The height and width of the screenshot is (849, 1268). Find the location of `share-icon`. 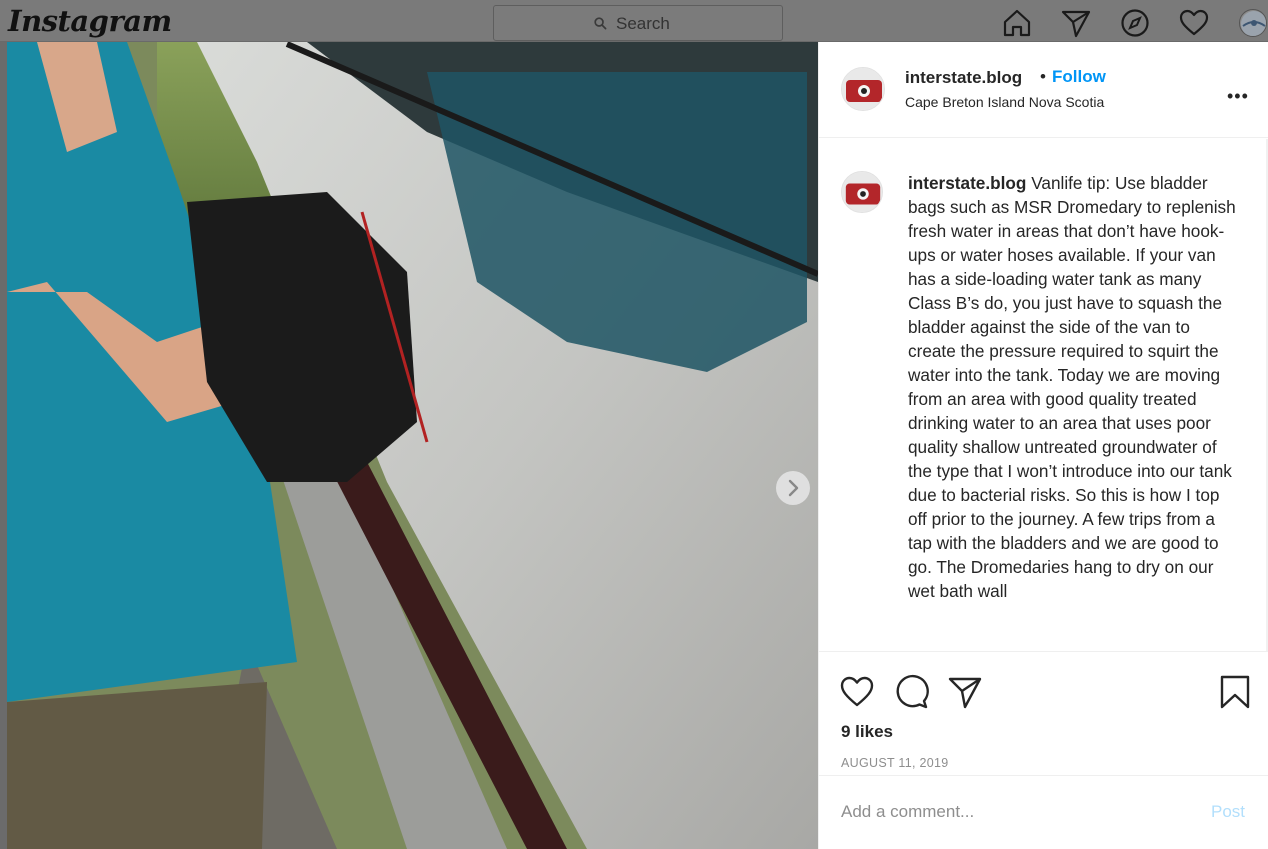

share-icon is located at coordinates (965, 692).